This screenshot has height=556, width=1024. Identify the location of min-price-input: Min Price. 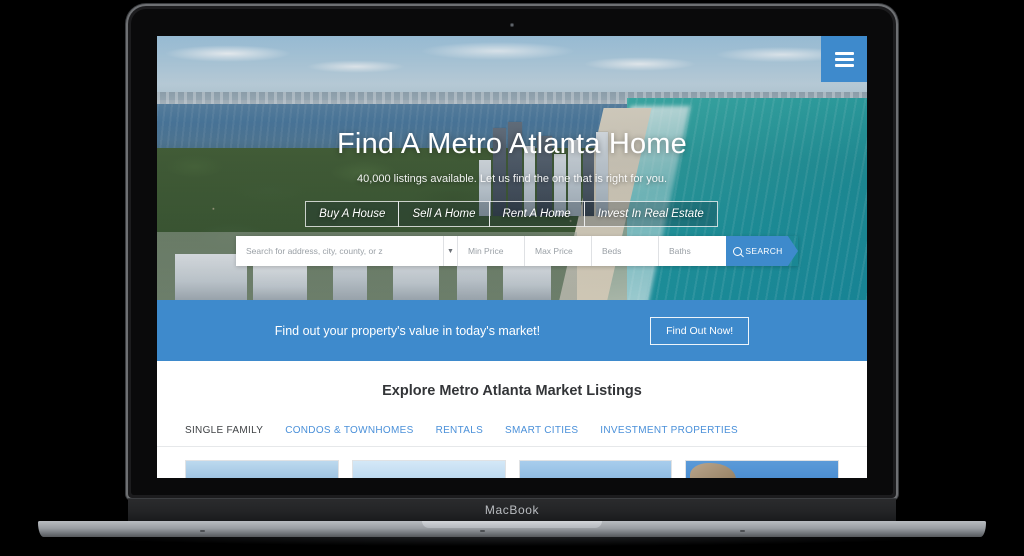
(491, 251).